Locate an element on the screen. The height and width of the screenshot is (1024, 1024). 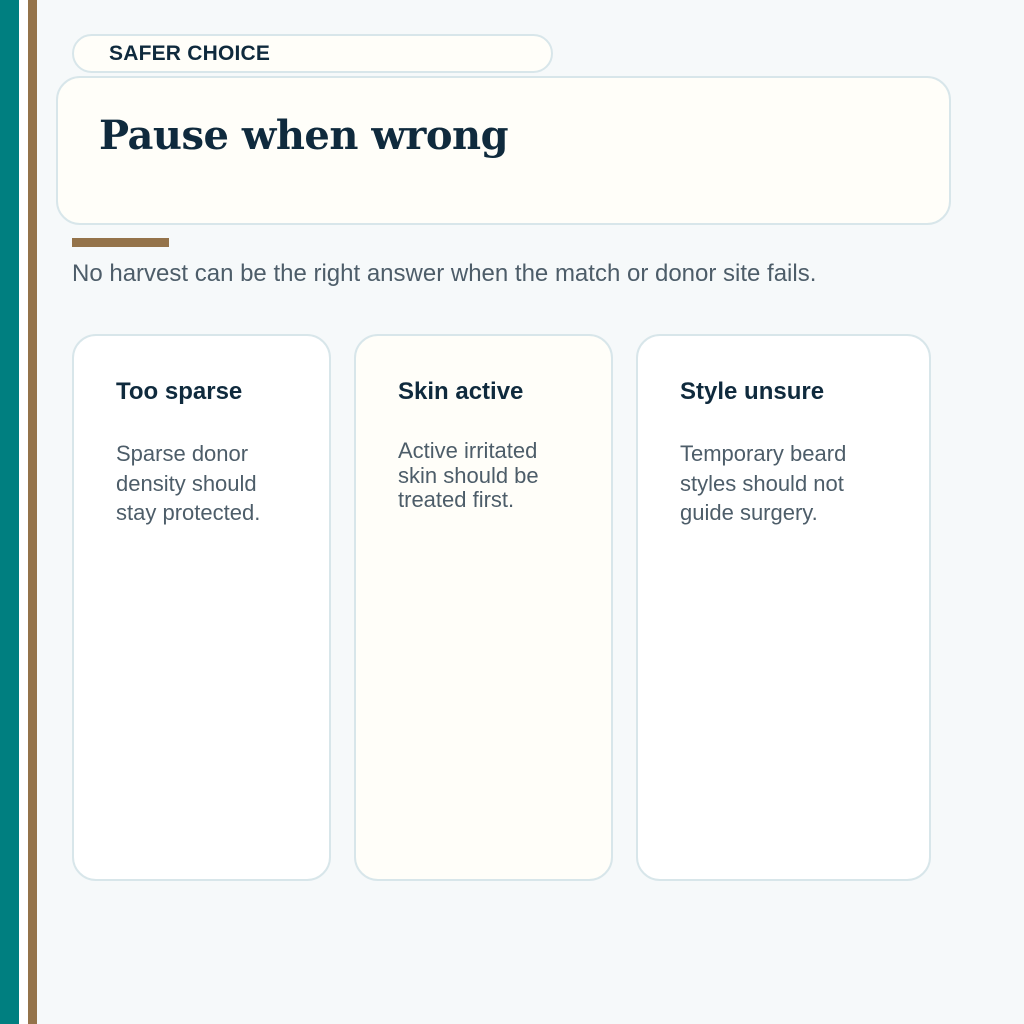
accent-rule is located at coordinates (120, 242).